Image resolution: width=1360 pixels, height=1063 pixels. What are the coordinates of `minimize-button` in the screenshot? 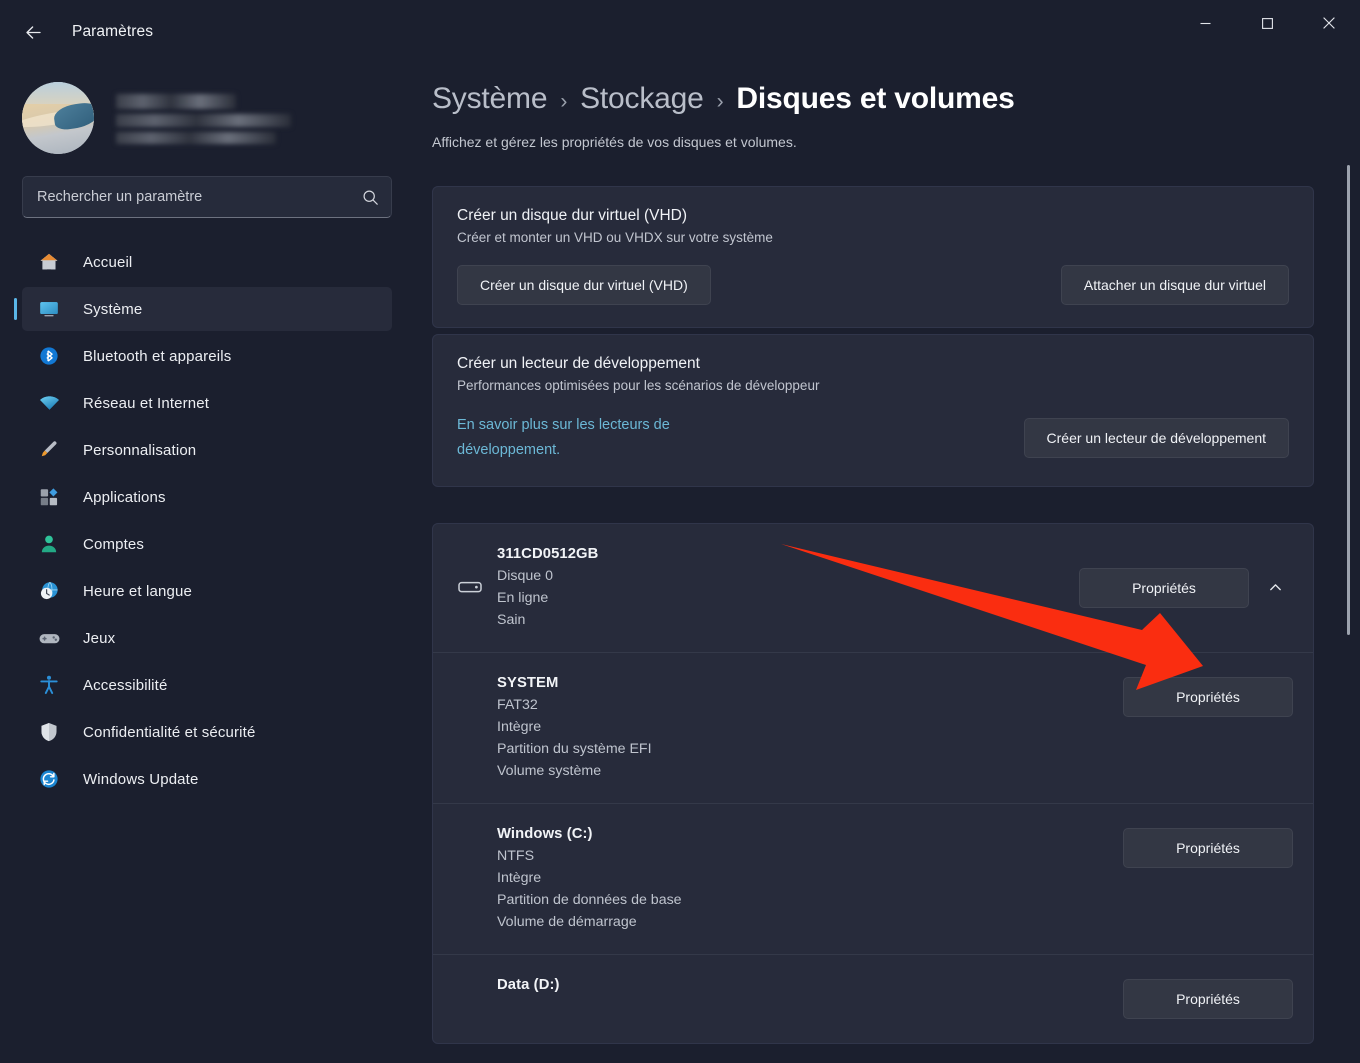 It's located at (1205, 23).